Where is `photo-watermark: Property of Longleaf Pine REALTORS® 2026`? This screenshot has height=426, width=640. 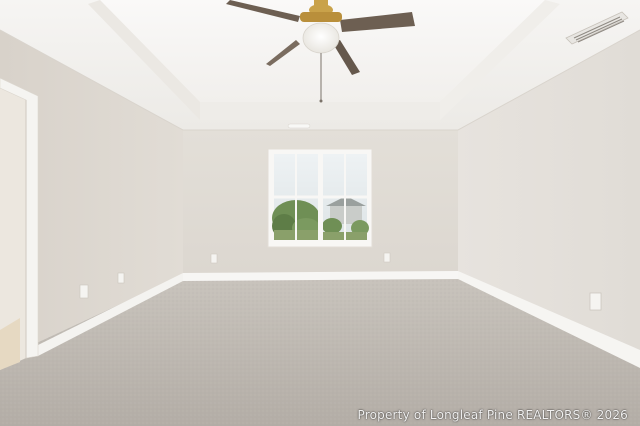 photo-watermark: Property of Longleaf Pine REALTORS® 2026 is located at coordinates (492, 415).